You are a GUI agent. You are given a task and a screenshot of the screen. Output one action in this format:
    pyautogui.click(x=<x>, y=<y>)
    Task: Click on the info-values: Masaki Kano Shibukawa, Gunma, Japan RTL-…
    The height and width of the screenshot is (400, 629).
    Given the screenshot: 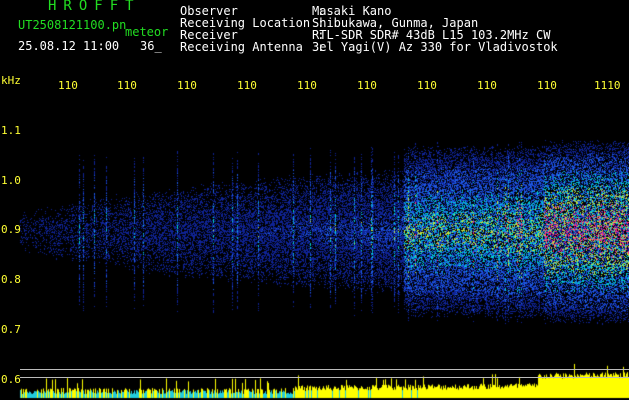 What is the action you would take?
    pyautogui.click(x=435, y=29)
    